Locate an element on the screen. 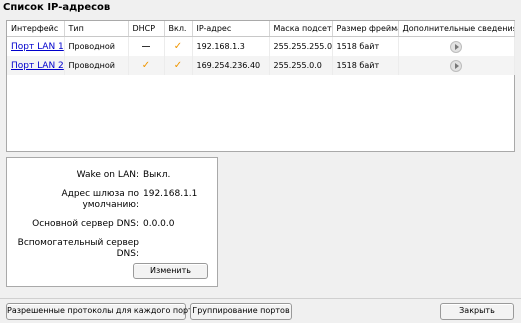 Image resolution: width=521 pixels, height=323 pixels. footer-divider is located at coordinates (260, 298).